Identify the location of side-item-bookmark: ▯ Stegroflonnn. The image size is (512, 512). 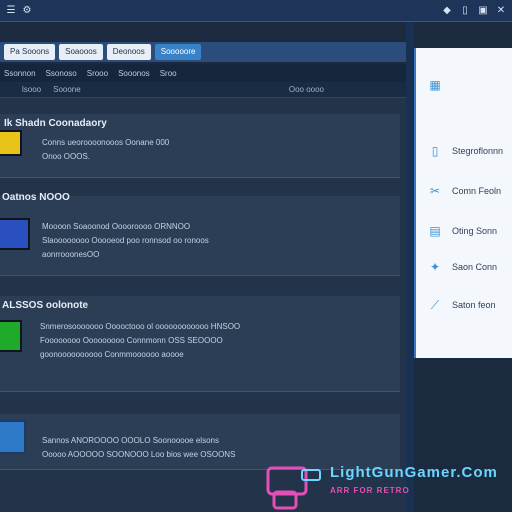
(465, 151).